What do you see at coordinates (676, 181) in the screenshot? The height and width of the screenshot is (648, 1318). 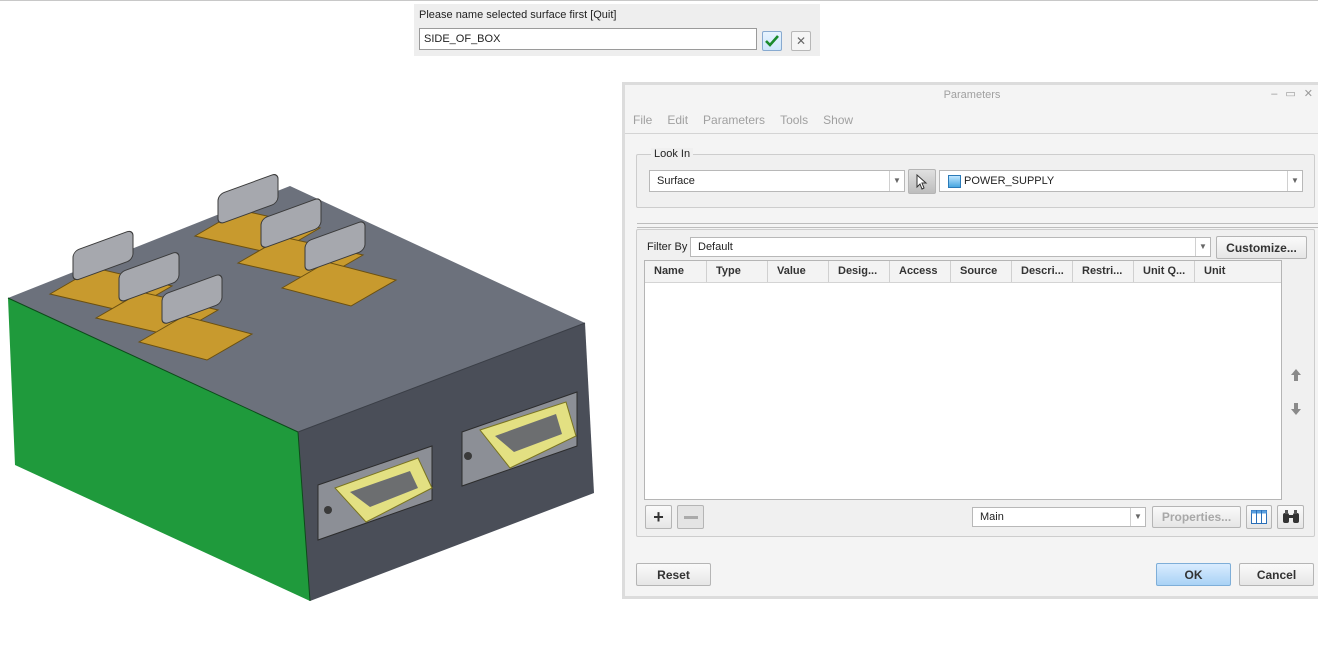 I see `look-in-type-value: Surface` at bounding box center [676, 181].